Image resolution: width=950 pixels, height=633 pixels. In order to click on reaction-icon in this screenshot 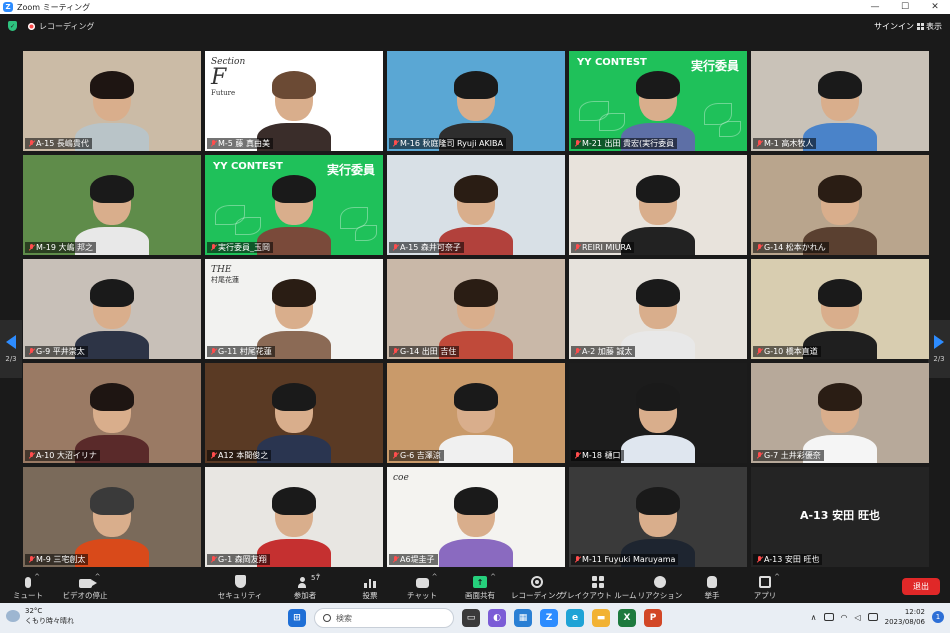, I will do `click(660, 579)`.